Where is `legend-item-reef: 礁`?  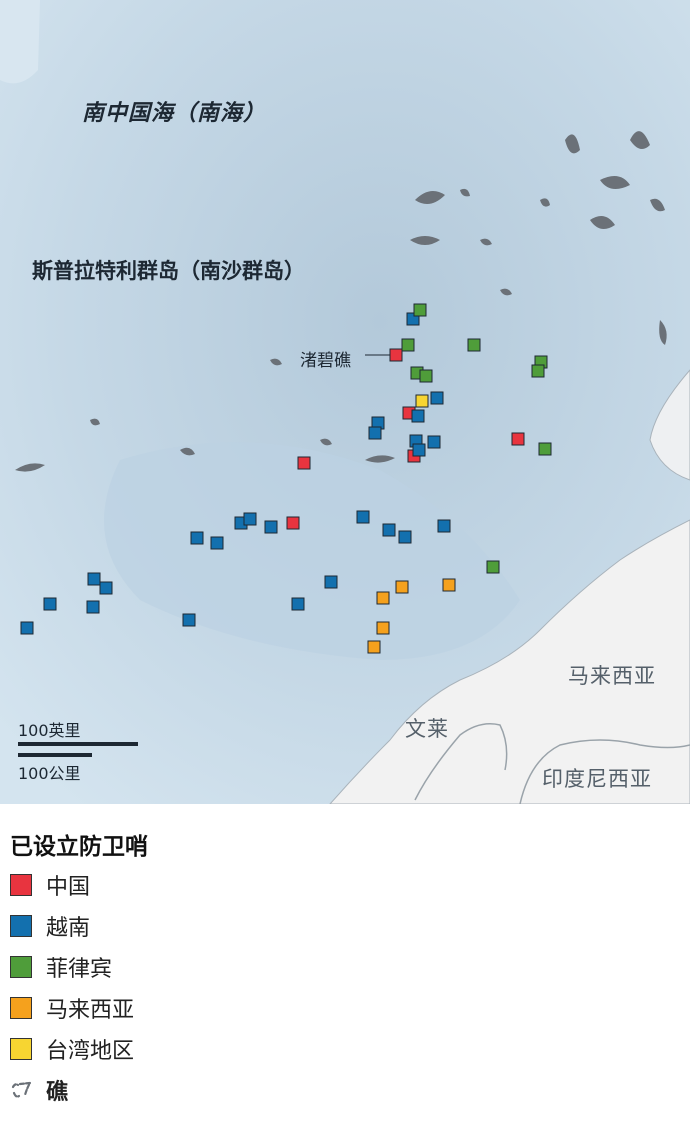
legend-item-reef: 礁 is located at coordinates (345, 1089).